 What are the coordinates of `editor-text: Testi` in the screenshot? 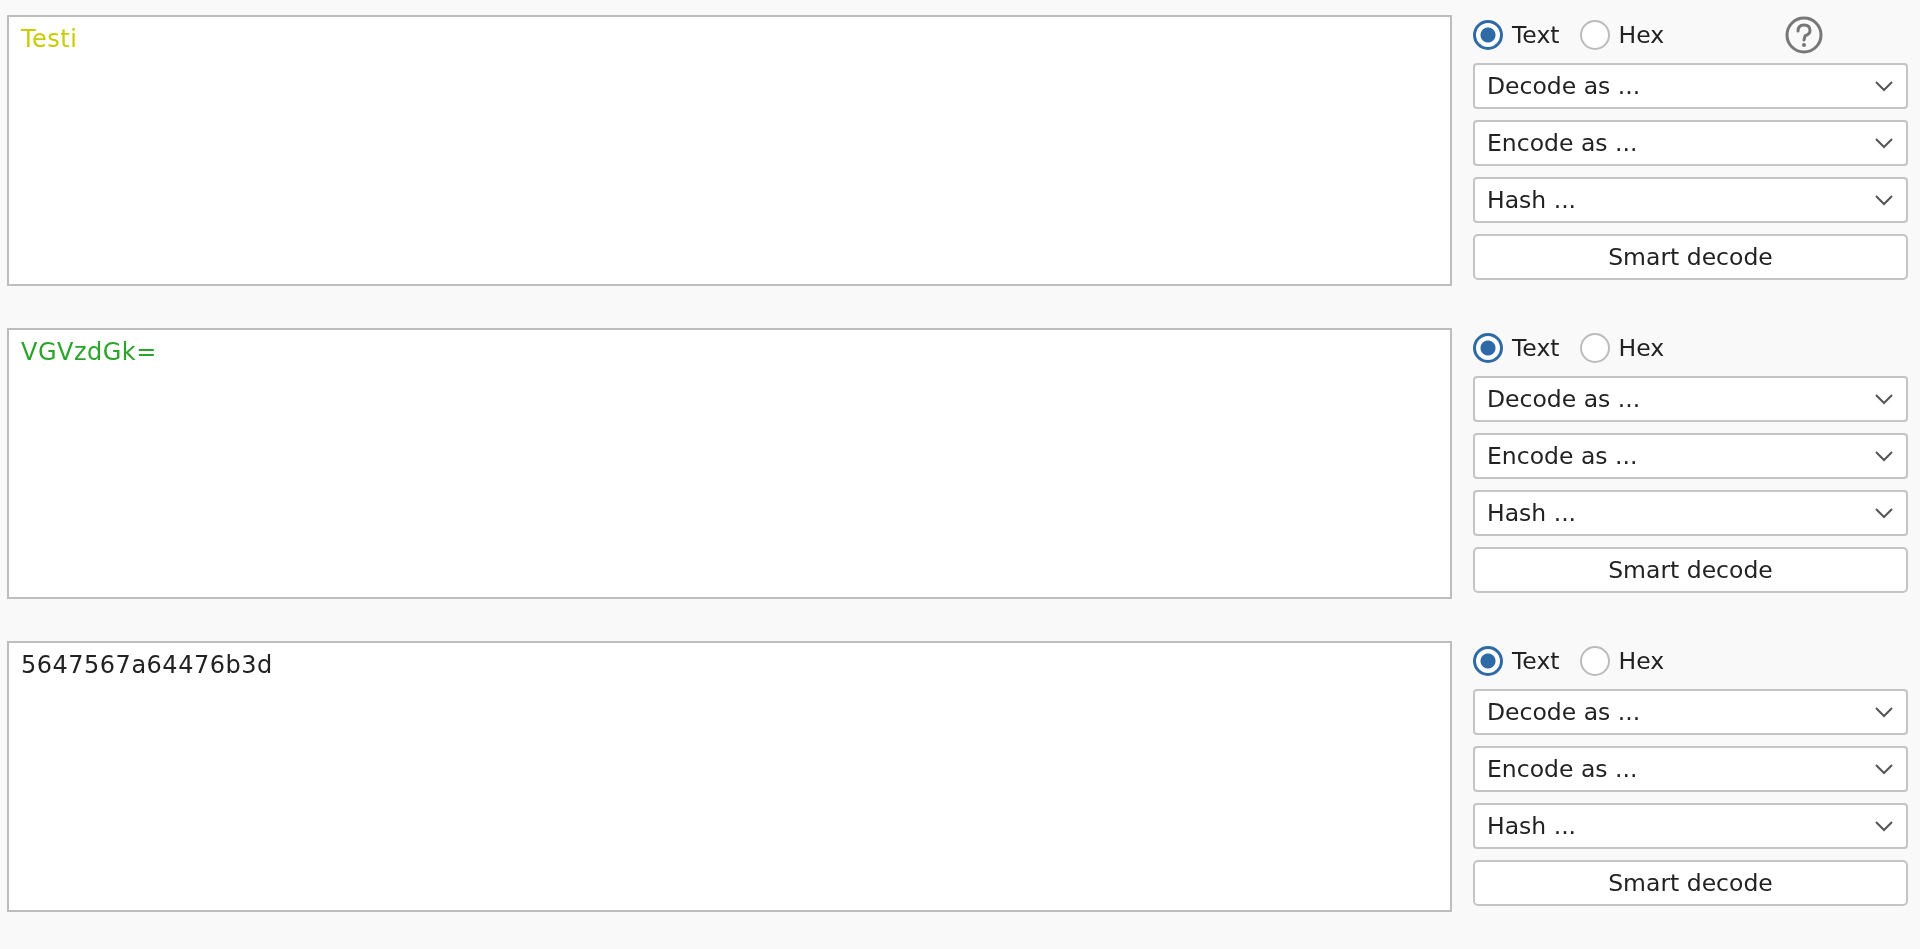 It's located at (49, 39).